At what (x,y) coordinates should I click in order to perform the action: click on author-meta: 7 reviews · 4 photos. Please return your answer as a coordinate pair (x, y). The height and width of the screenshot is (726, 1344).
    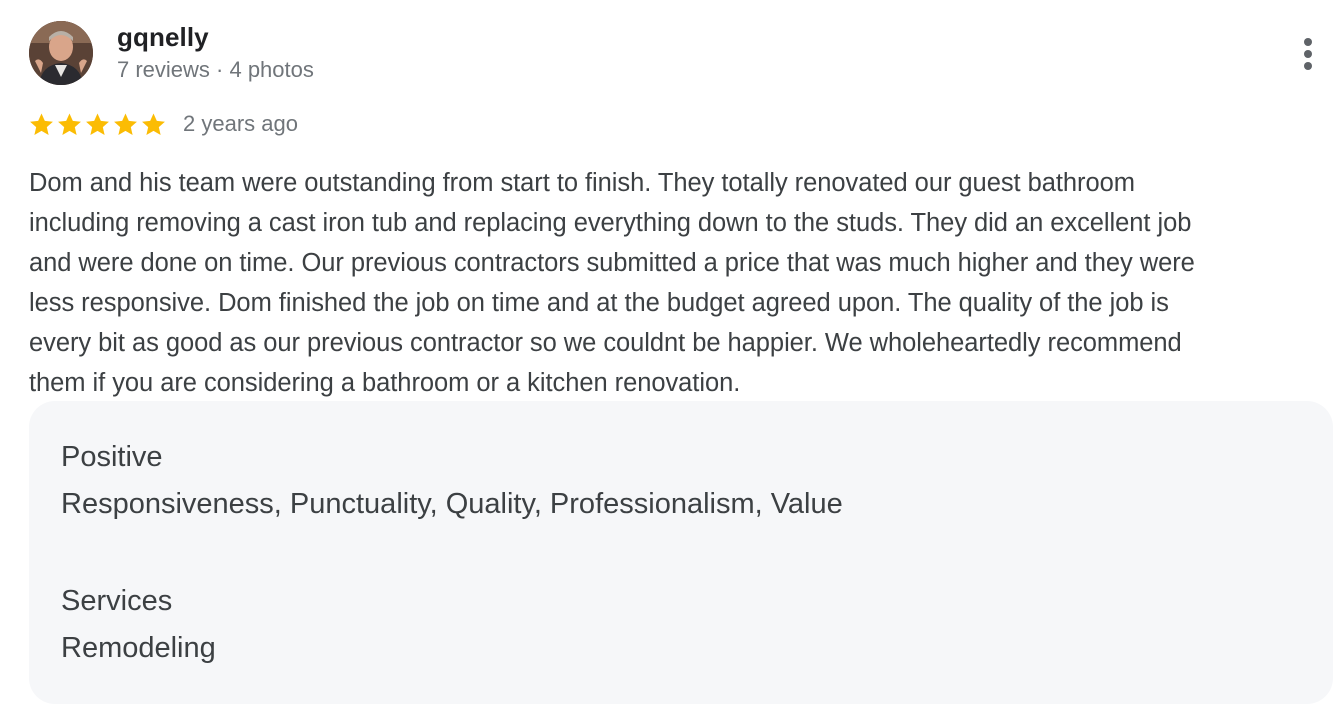
    Looking at the image, I should click on (215, 69).